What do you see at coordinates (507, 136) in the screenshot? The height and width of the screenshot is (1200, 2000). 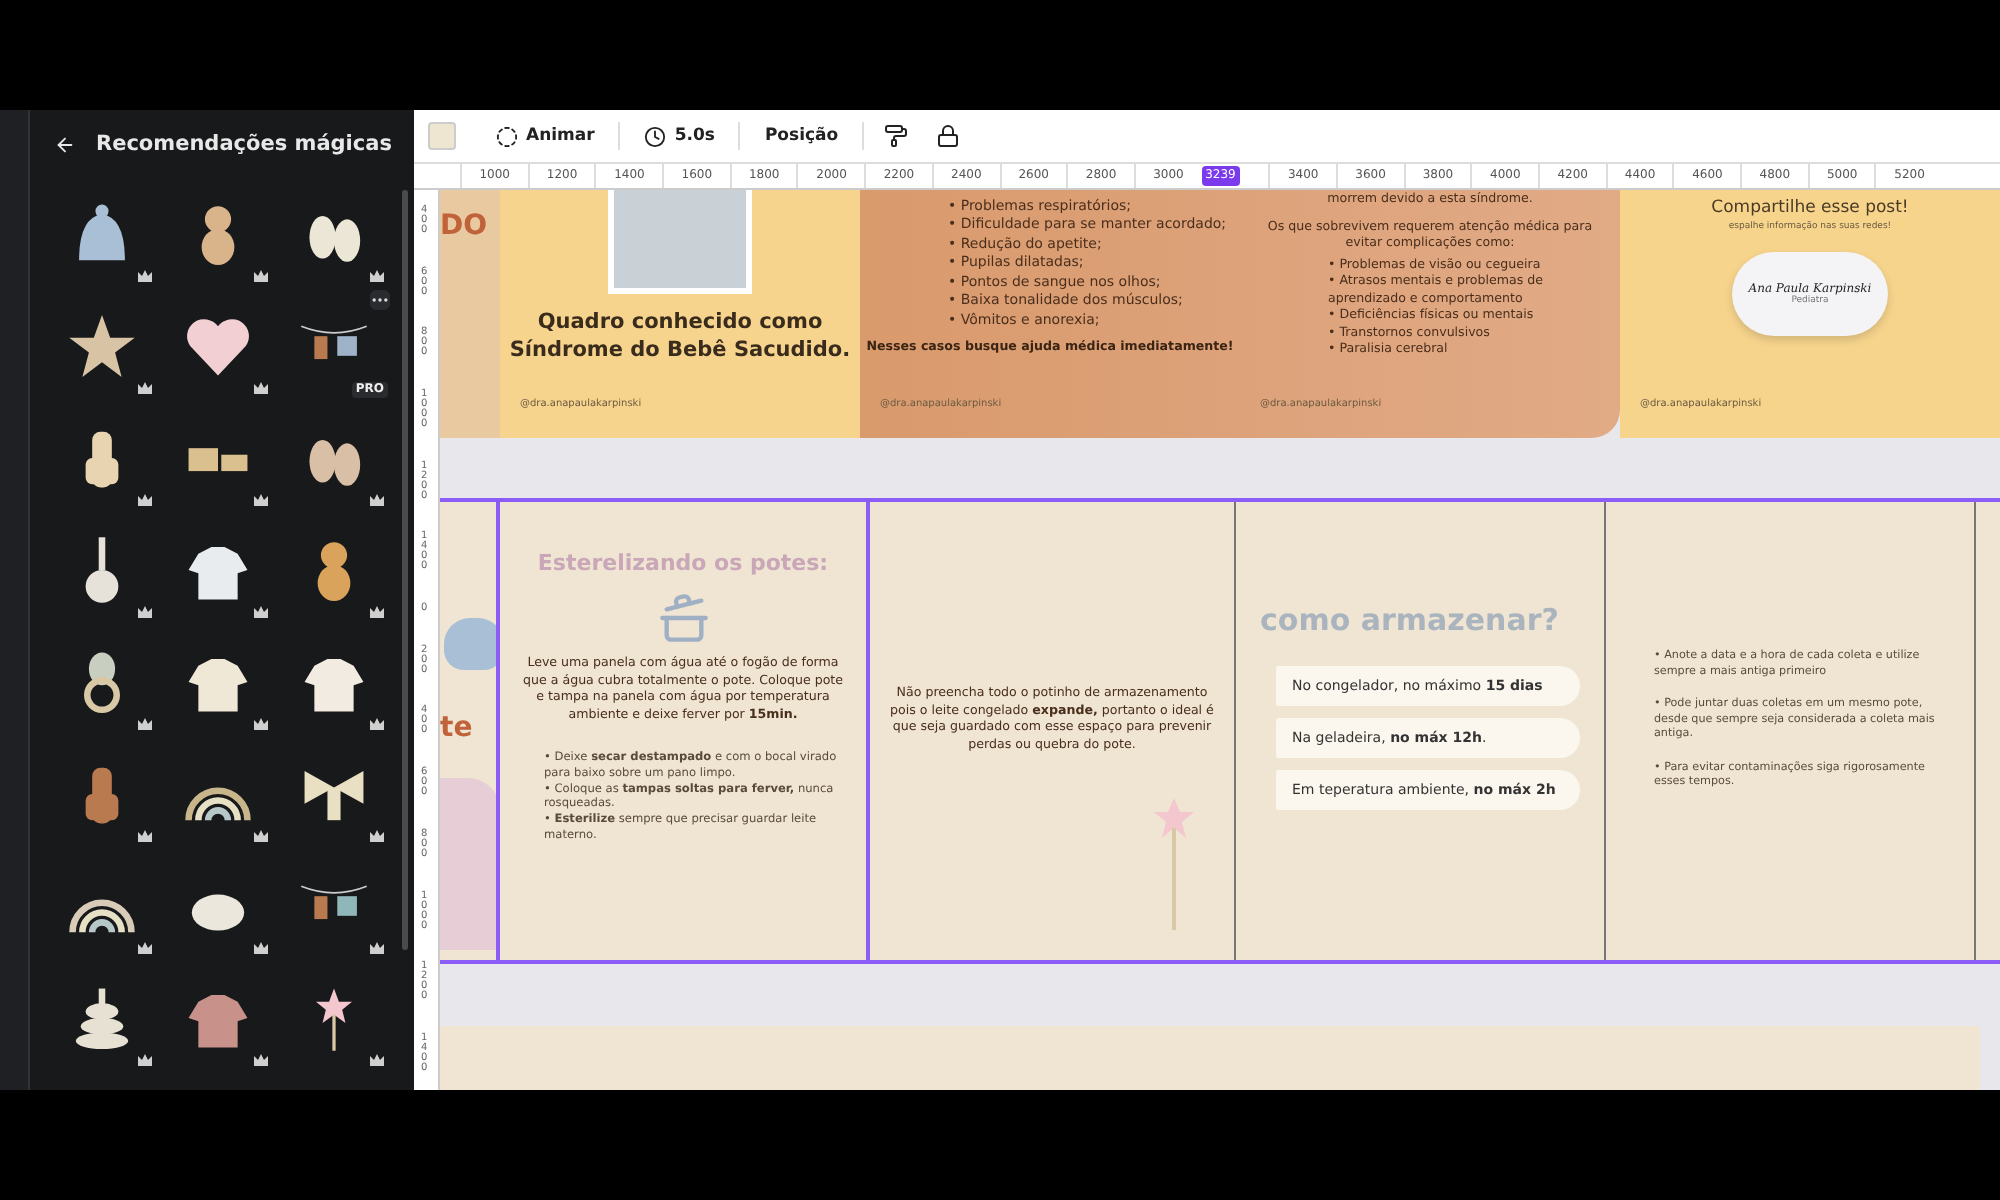 I see `dashed-circle-icon` at bounding box center [507, 136].